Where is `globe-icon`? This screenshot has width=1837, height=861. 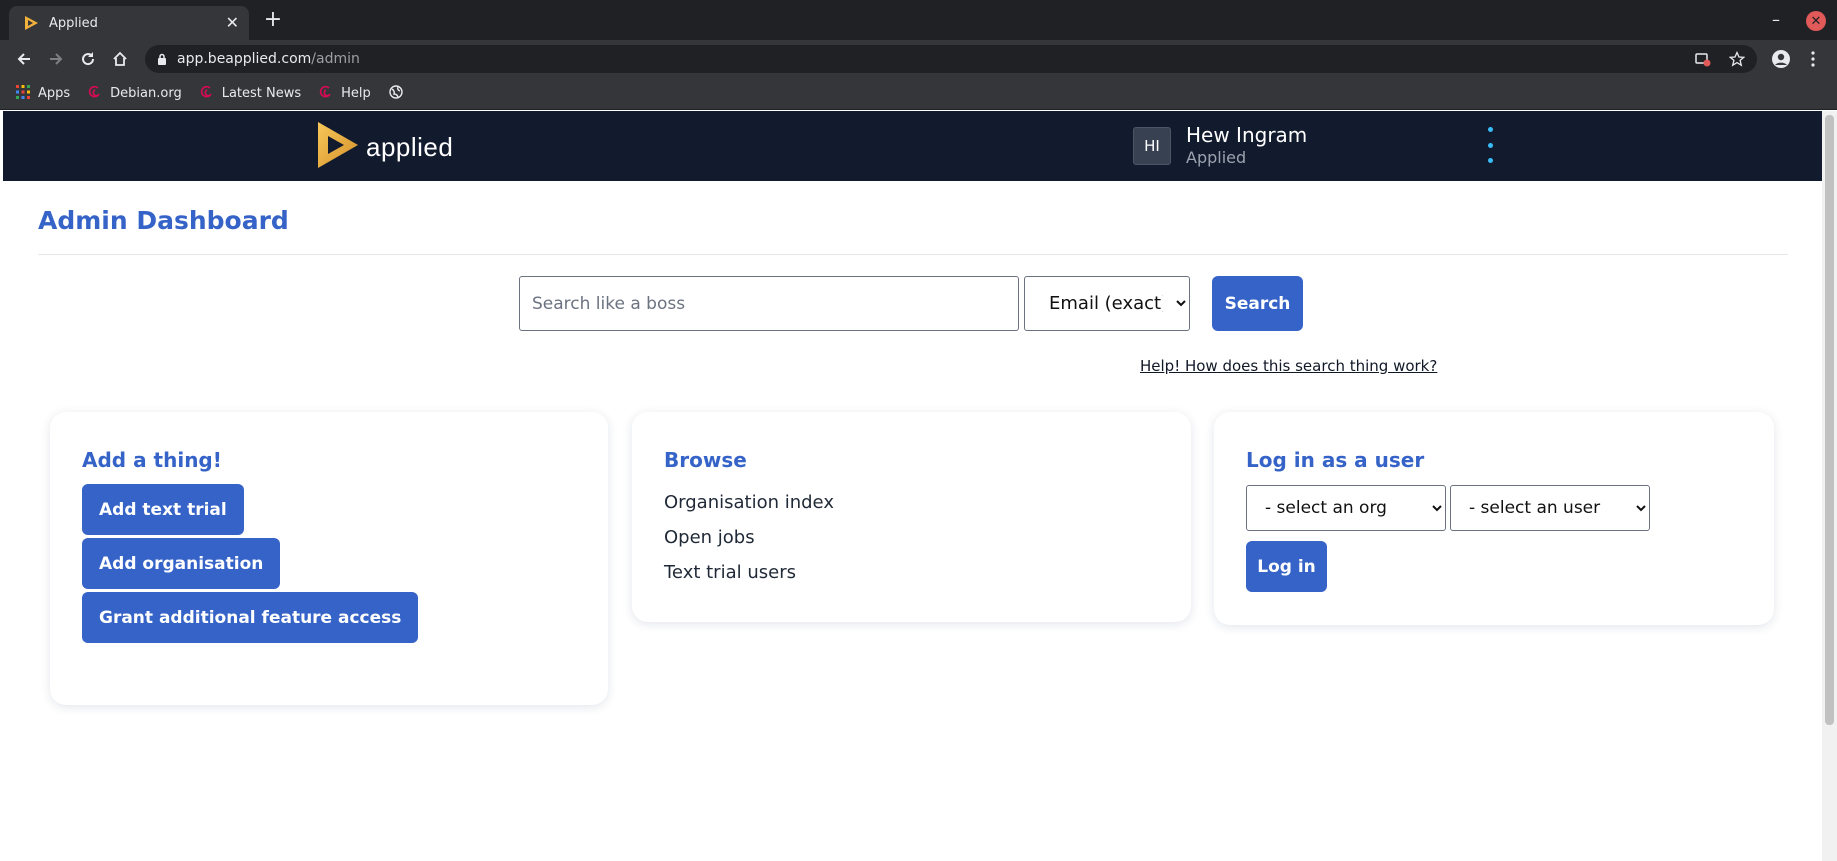
globe-icon is located at coordinates (396, 93).